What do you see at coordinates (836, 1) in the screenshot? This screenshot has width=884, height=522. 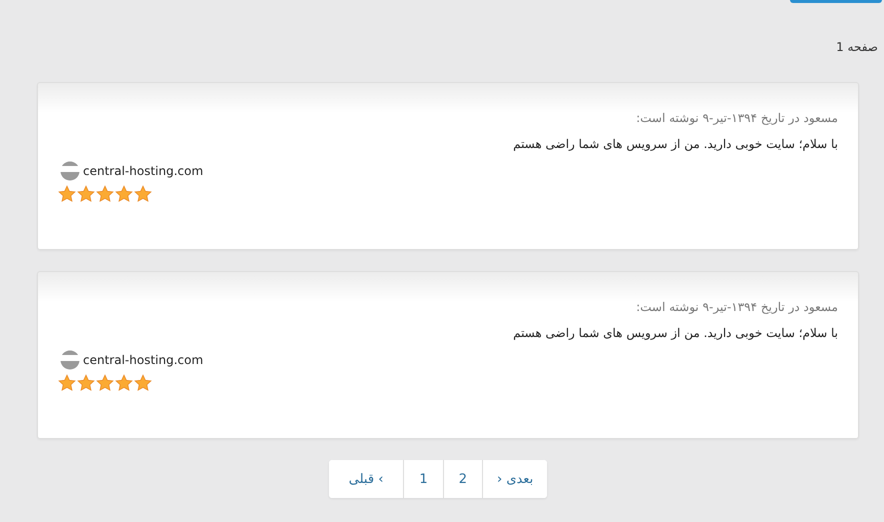 I see `button` at bounding box center [836, 1].